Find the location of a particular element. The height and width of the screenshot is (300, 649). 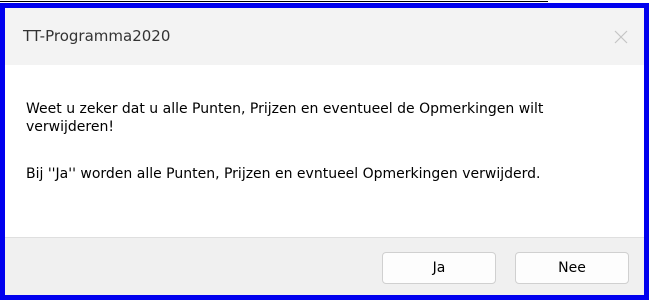

close-button is located at coordinates (621, 36).